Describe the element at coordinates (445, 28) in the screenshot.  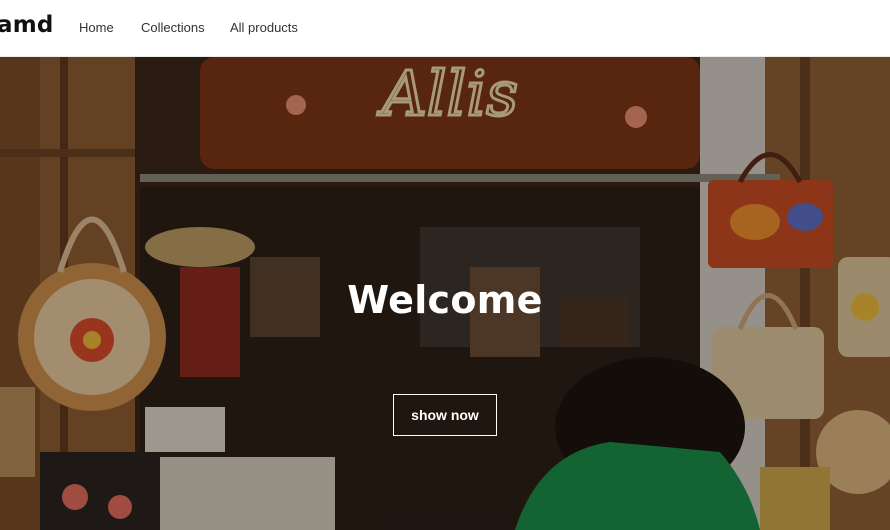
I see `site-header: amd Home Collections All products` at that location.